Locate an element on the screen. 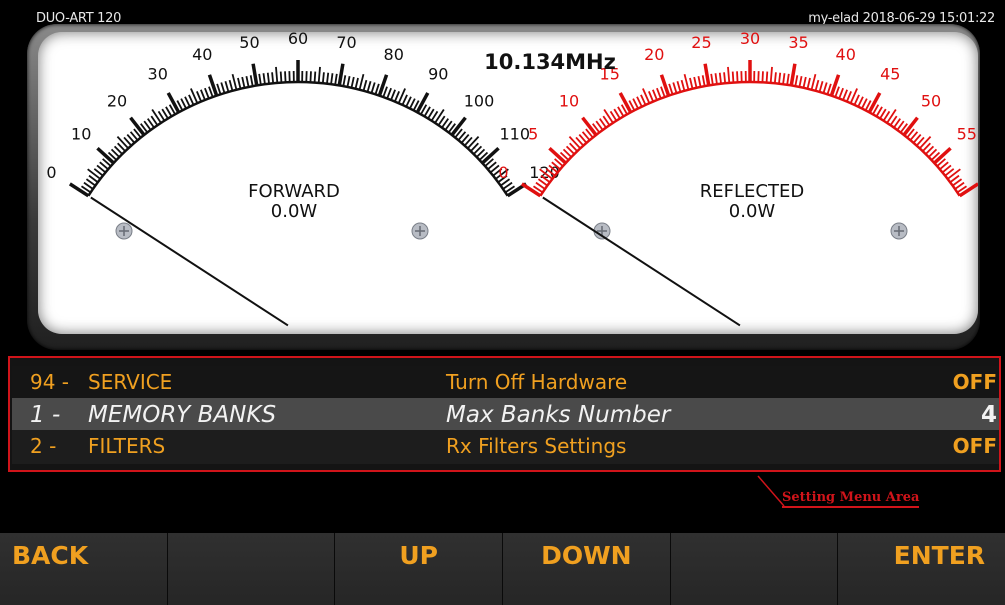 This screenshot has width=1005, height=605. menu-row-value: OFF is located at coordinates (974, 446).